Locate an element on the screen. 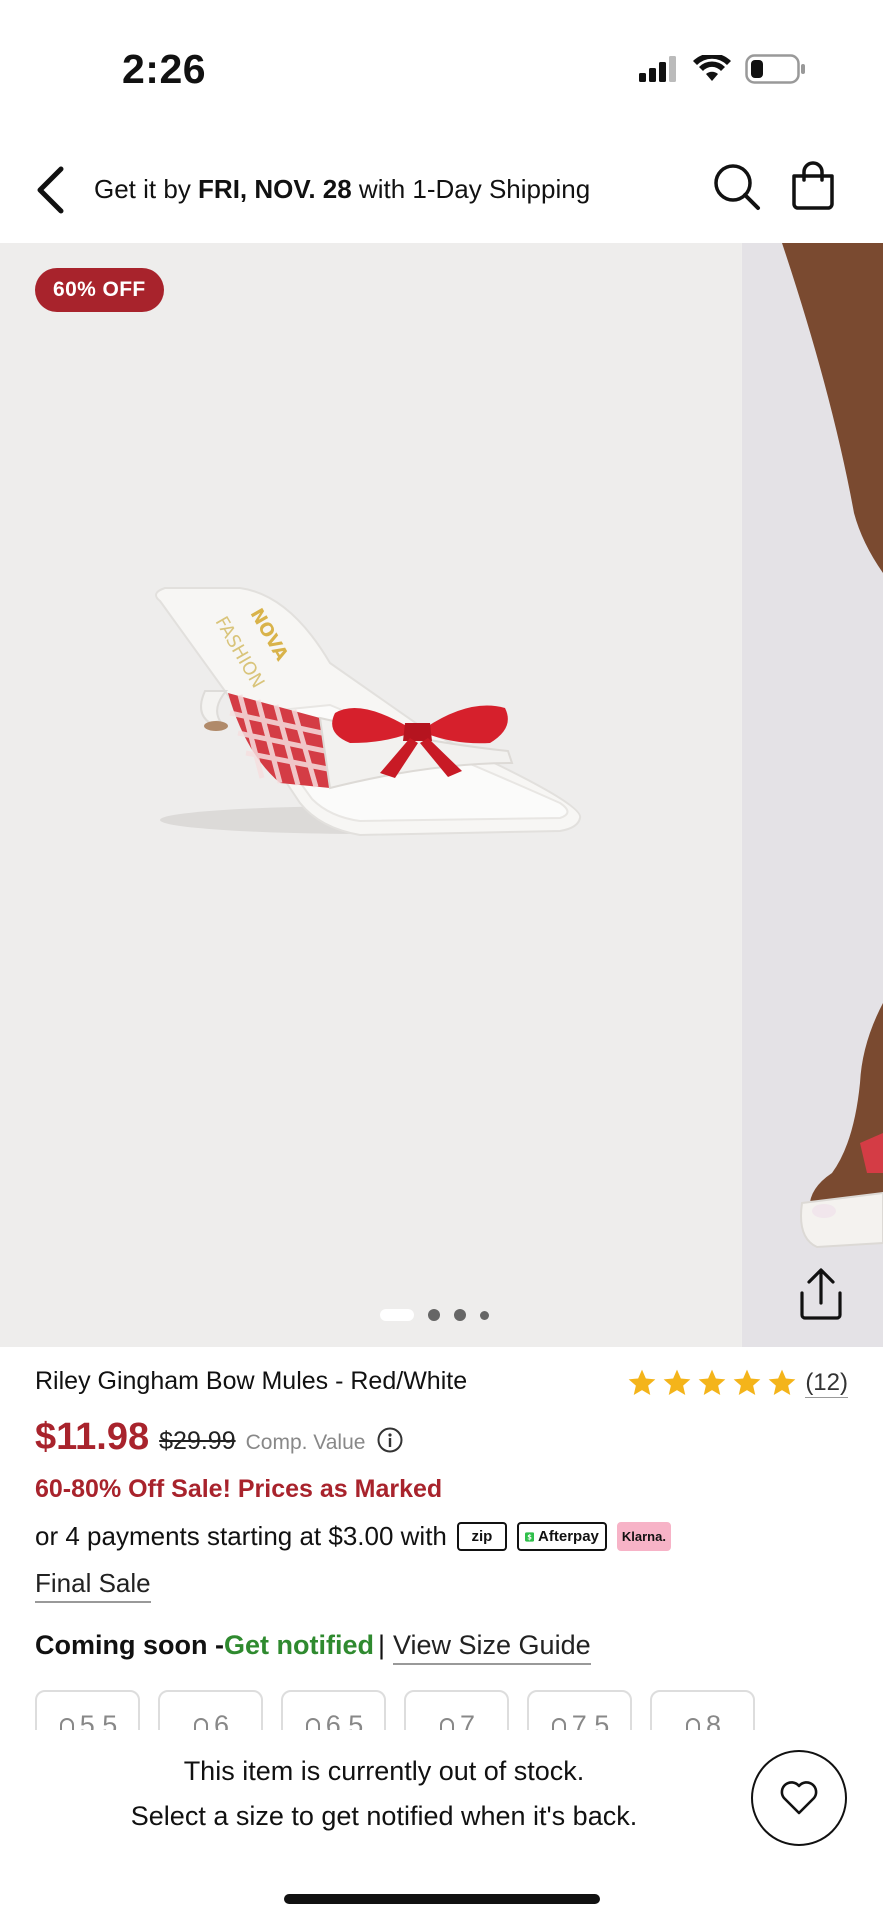 The image size is (883, 1920). back-button is located at coordinates (50, 190).